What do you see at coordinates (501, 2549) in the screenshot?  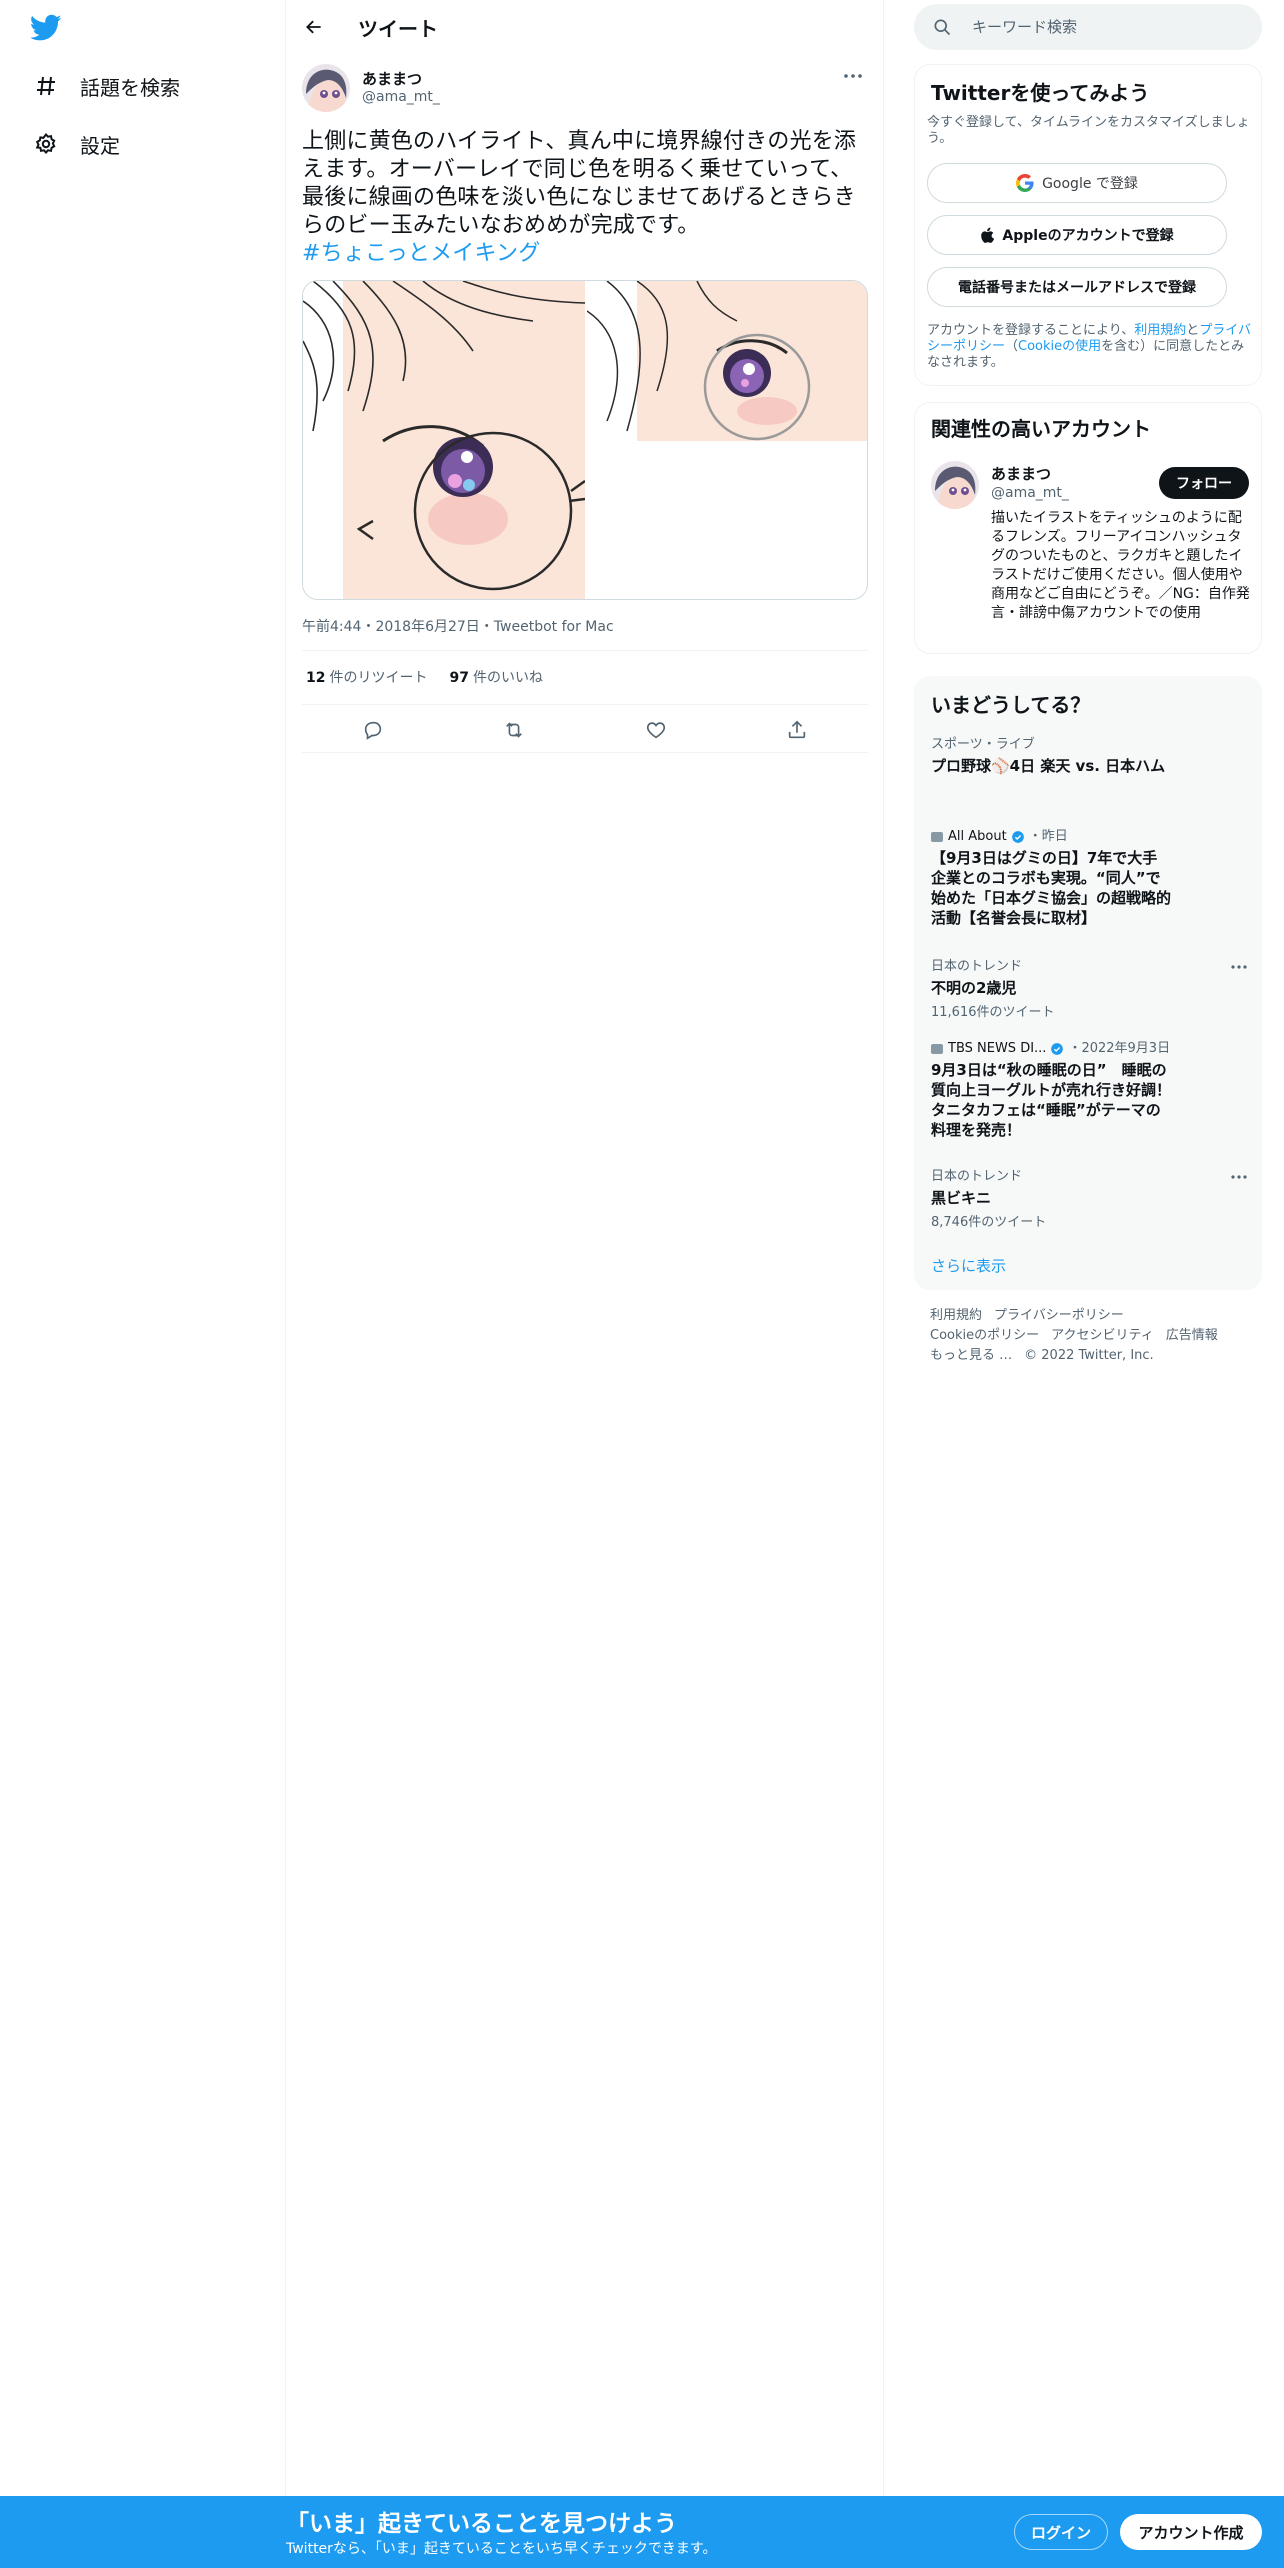 I see `banner-subtitle: Twitterなら、「いま」起きていることをいち早くチェックできます。` at bounding box center [501, 2549].